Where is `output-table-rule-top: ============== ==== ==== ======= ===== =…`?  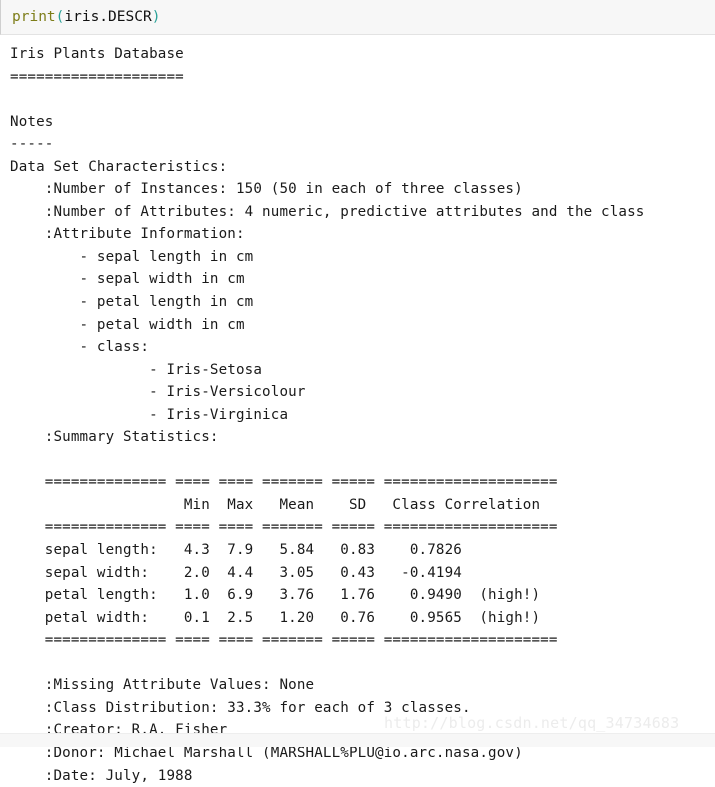 output-table-rule-top: ============== ==== ==== ======= ===== =… is located at coordinates (284, 482).